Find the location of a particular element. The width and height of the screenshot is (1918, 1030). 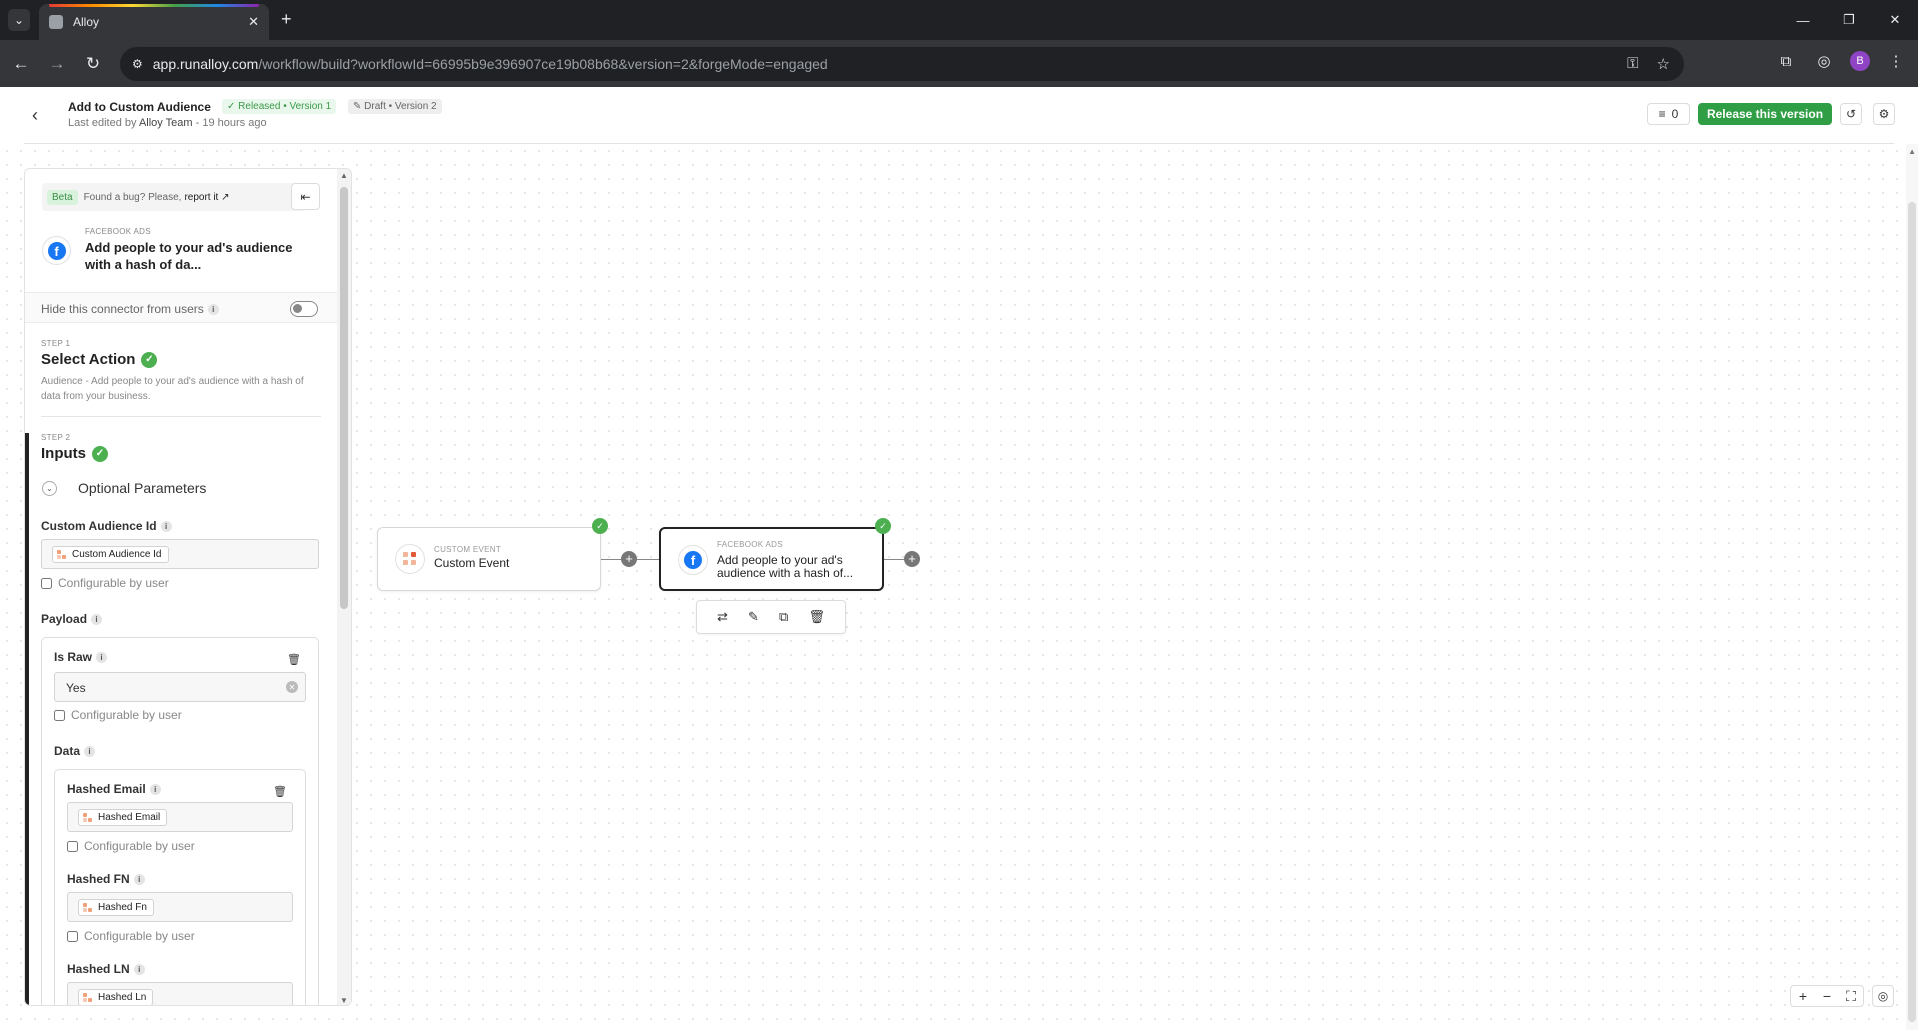

optional-parameters-toggle: ⌄ Optional Parameters is located at coordinates (124, 488).